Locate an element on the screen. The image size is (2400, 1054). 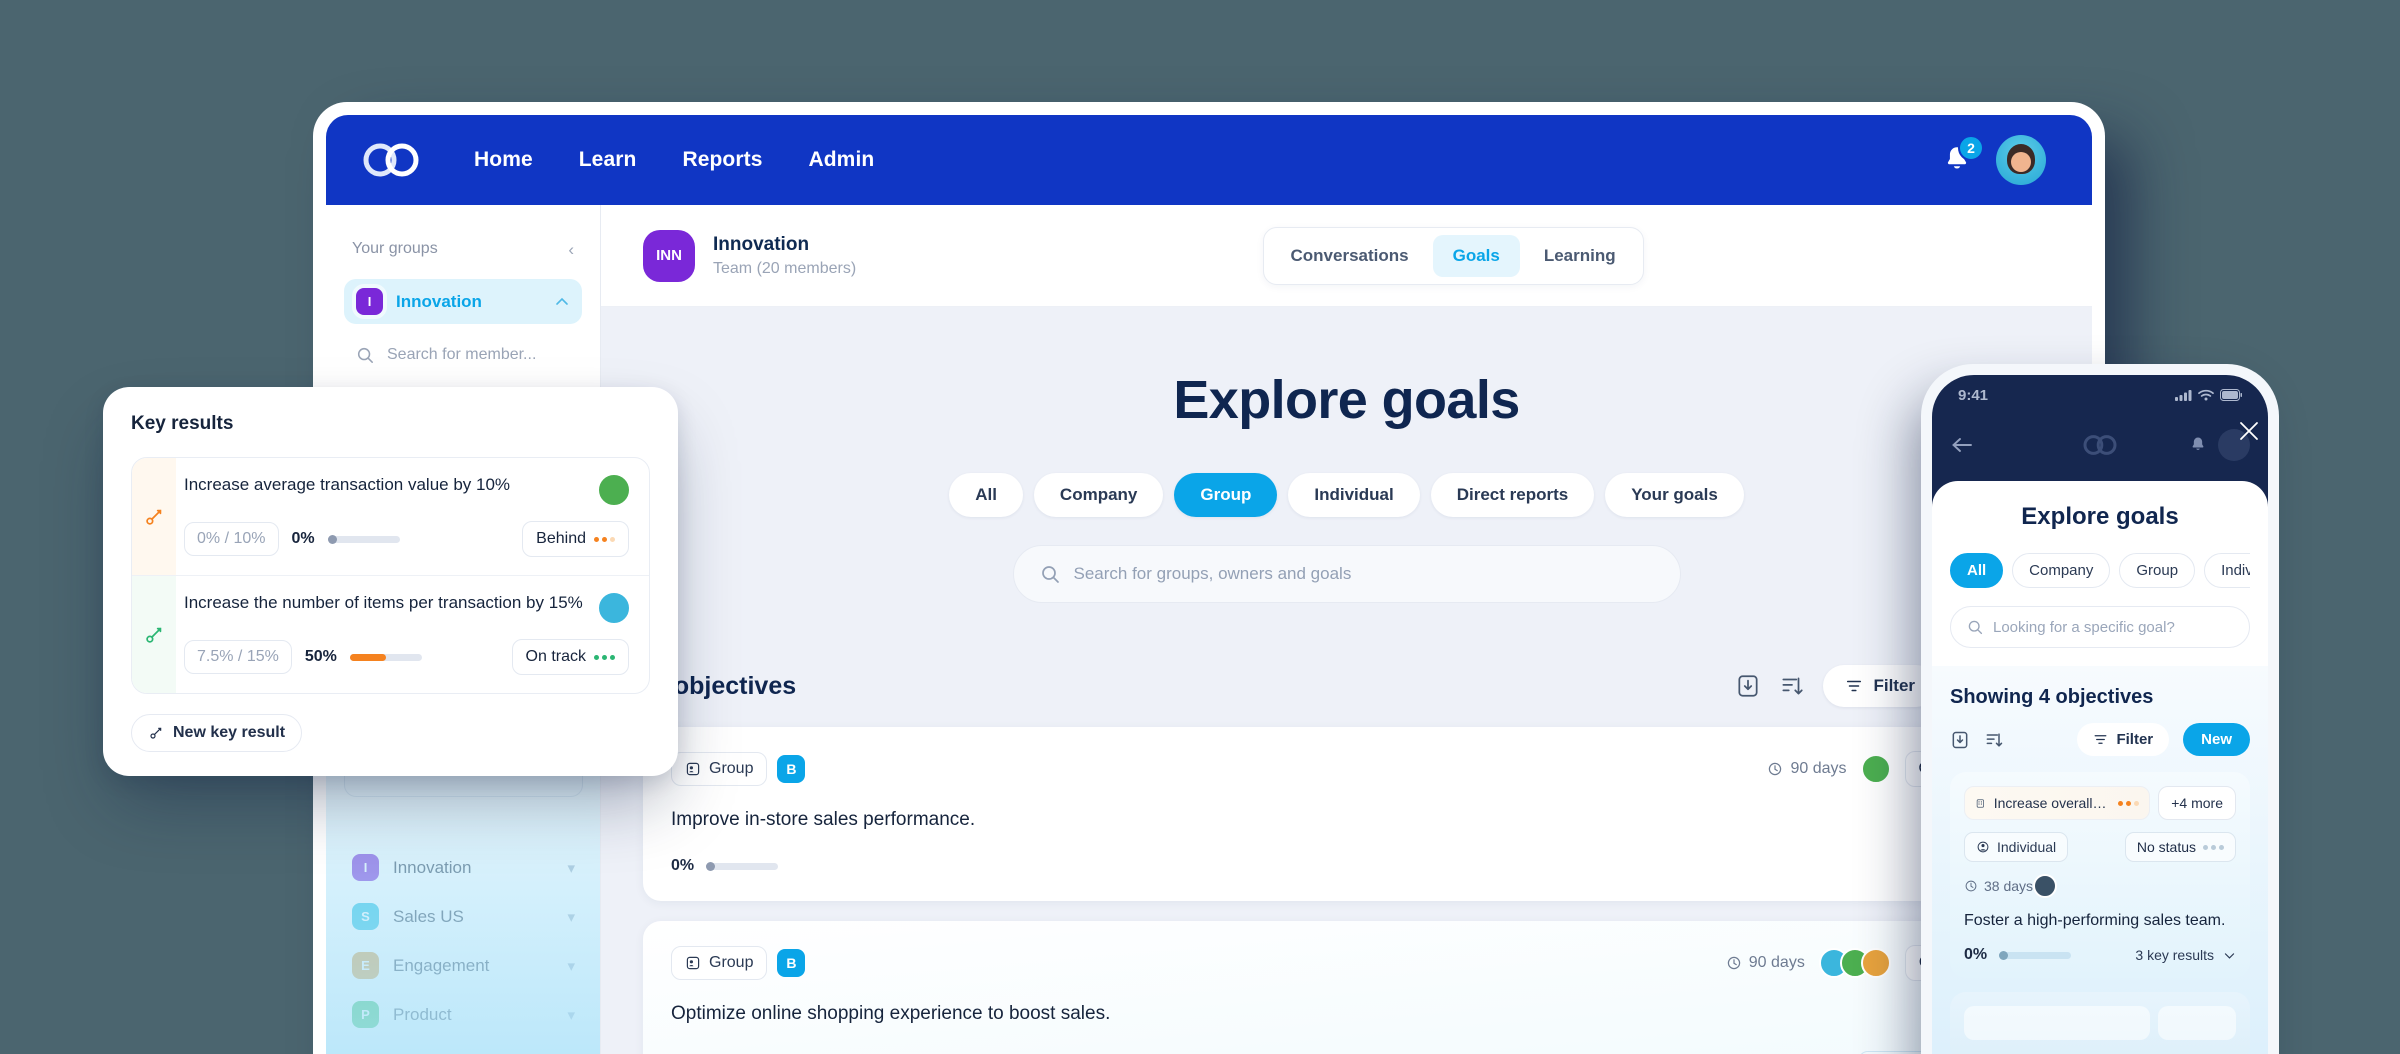
objective-days: 38 days is located at coordinates (1998, 886).